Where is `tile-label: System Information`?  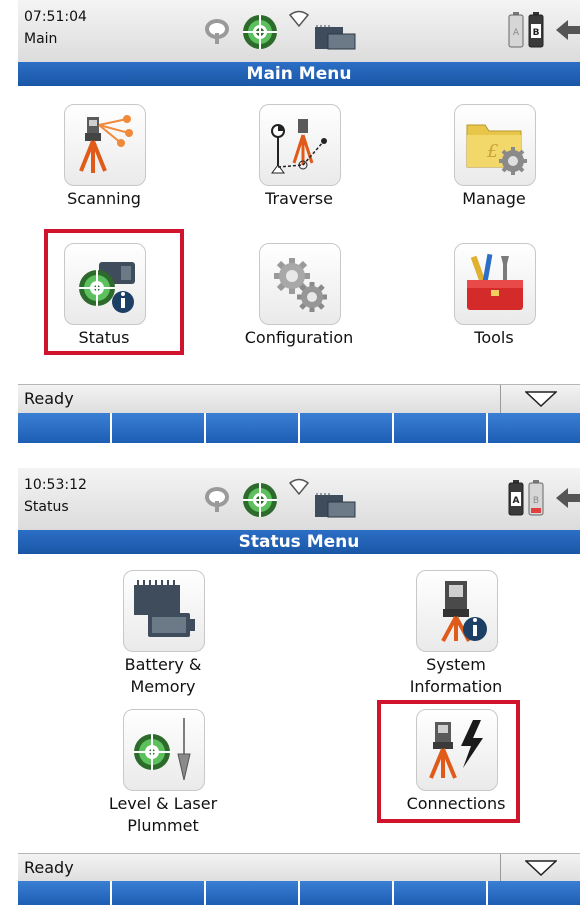
tile-label: System Information is located at coordinates (456, 675).